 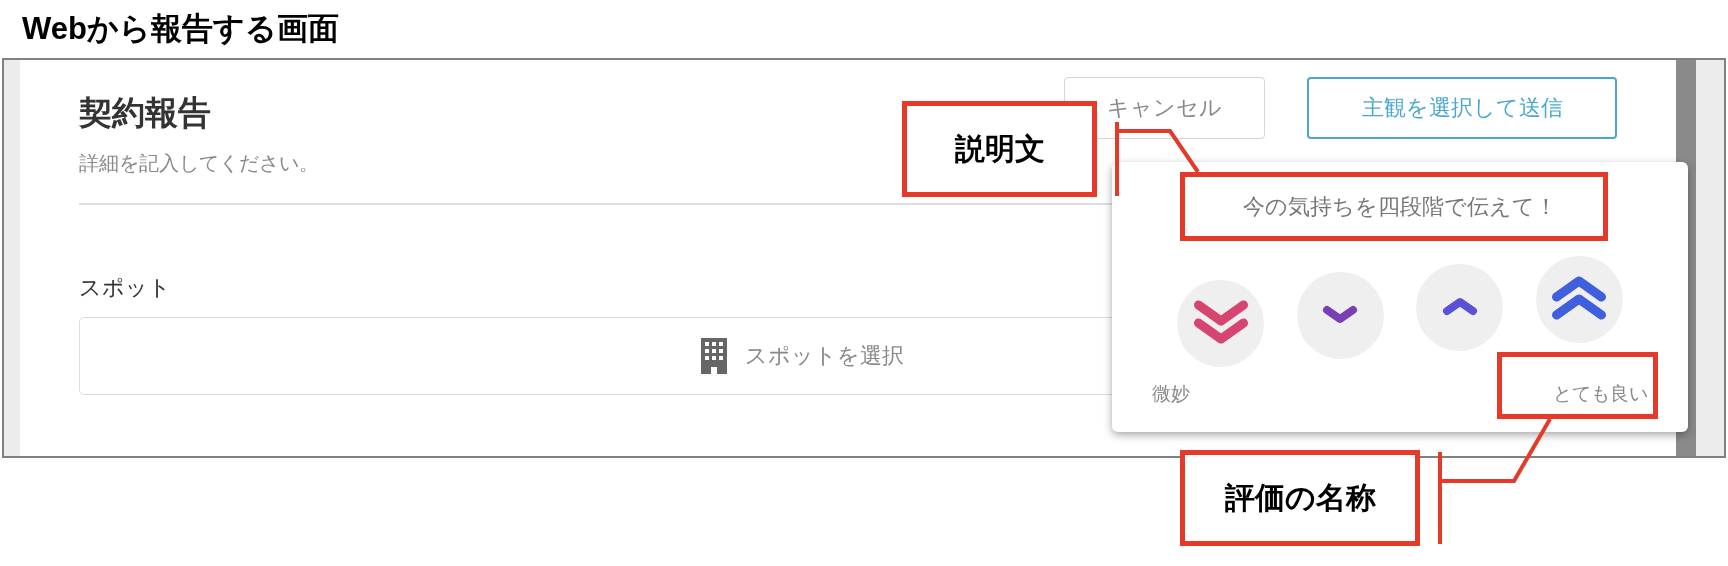 What do you see at coordinates (145, 113) in the screenshot?
I see `form-title: 契約報告` at bounding box center [145, 113].